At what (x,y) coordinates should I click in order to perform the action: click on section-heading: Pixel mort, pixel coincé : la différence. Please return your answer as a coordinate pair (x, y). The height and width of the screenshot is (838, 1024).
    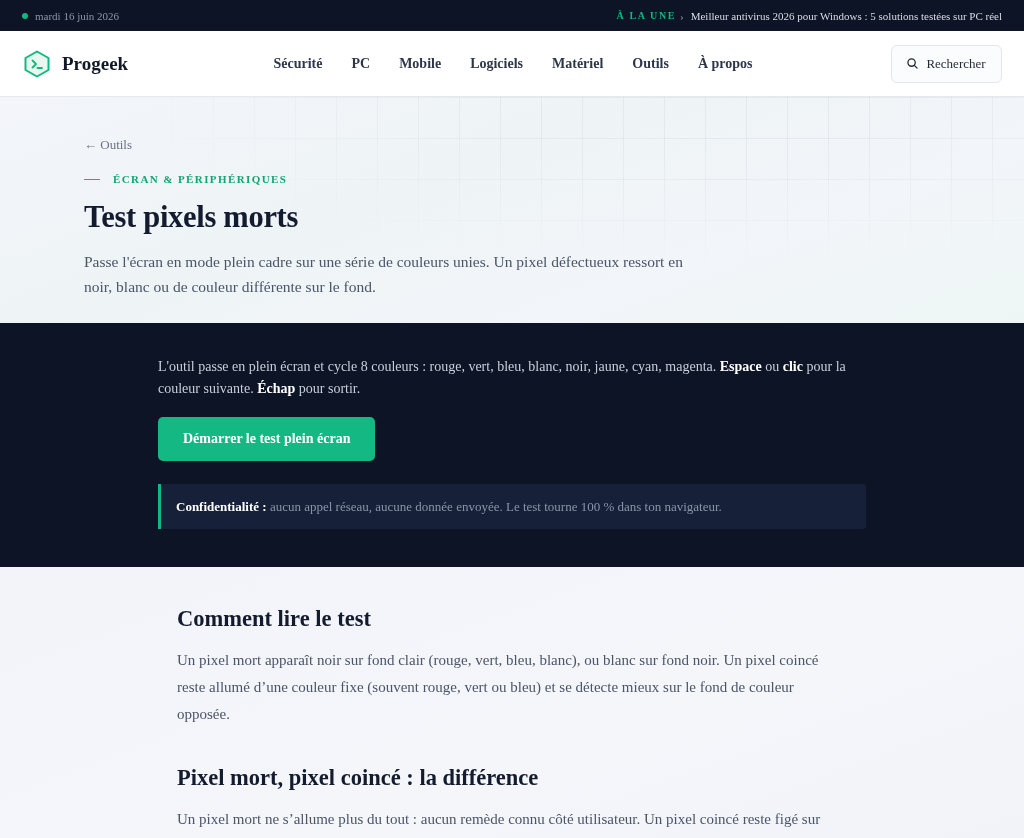
    Looking at the image, I should click on (358, 778).